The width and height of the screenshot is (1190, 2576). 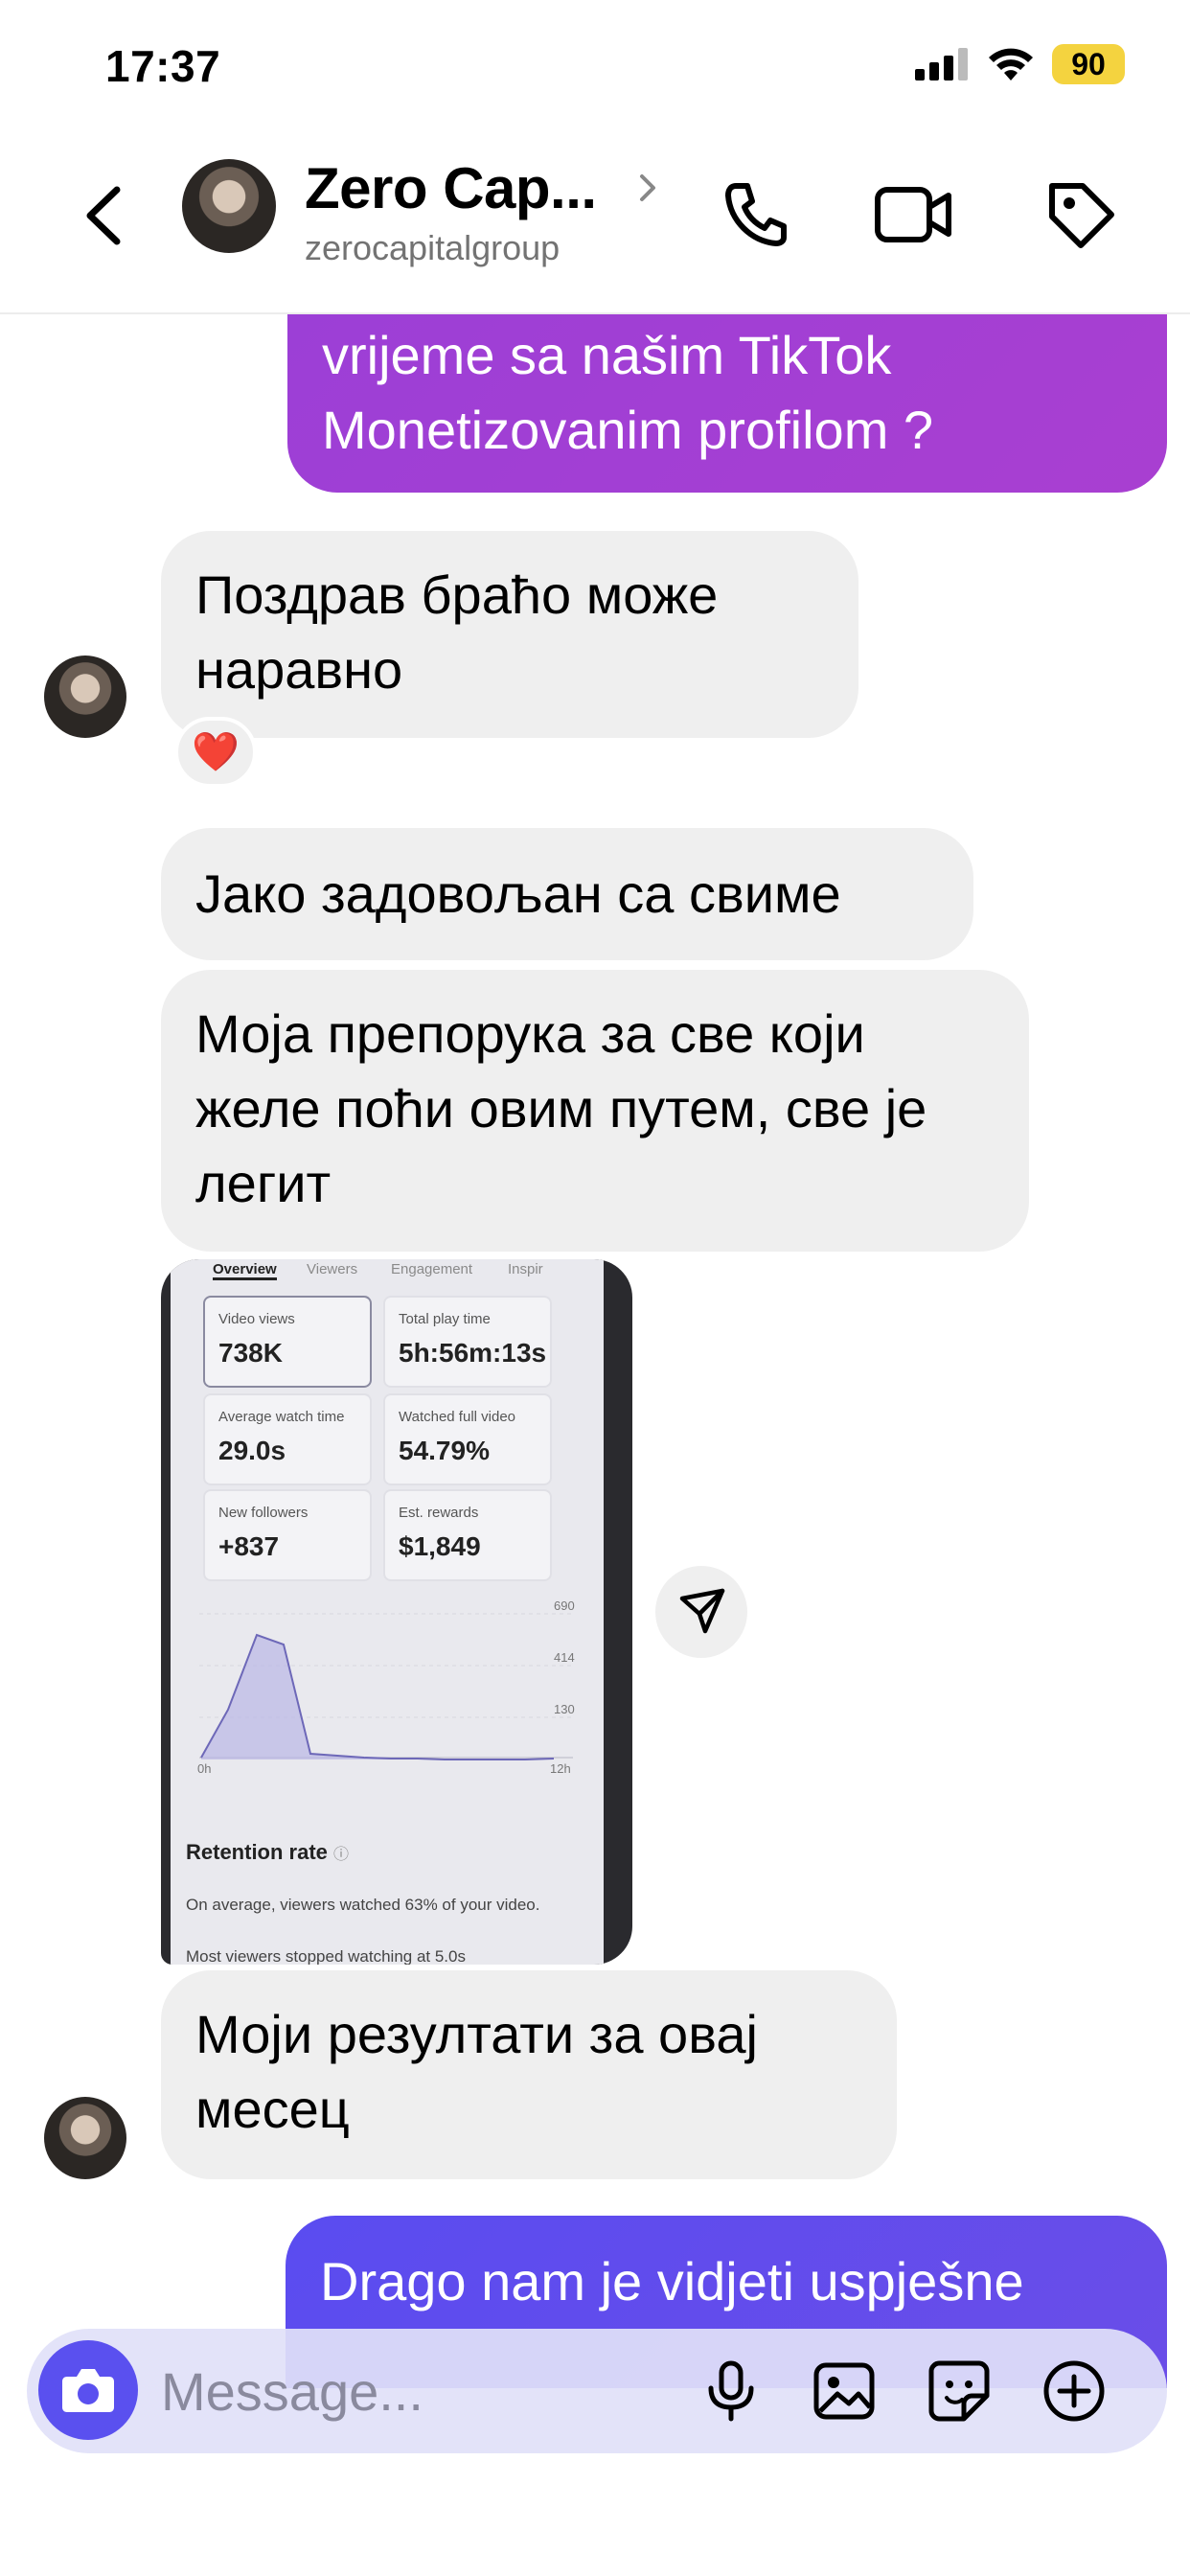 What do you see at coordinates (287, 1535) in the screenshot?
I see `stat-card: New followers +837` at bounding box center [287, 1535].